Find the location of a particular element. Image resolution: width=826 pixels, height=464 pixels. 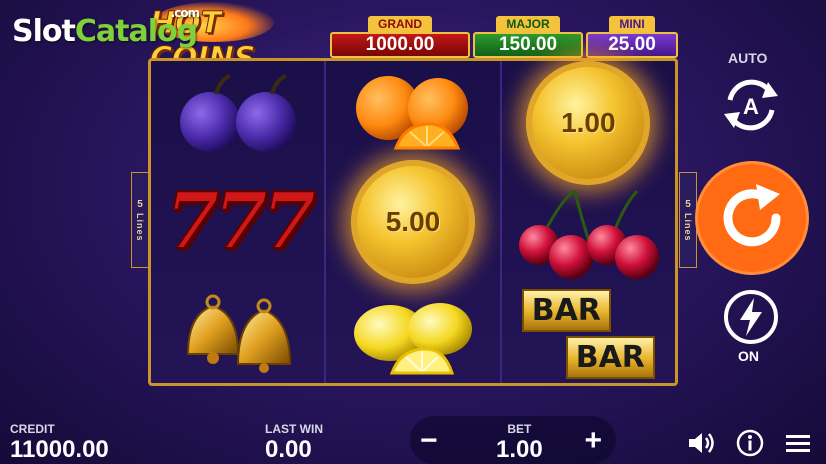

spin-icon is located at coordinates (752, 215).